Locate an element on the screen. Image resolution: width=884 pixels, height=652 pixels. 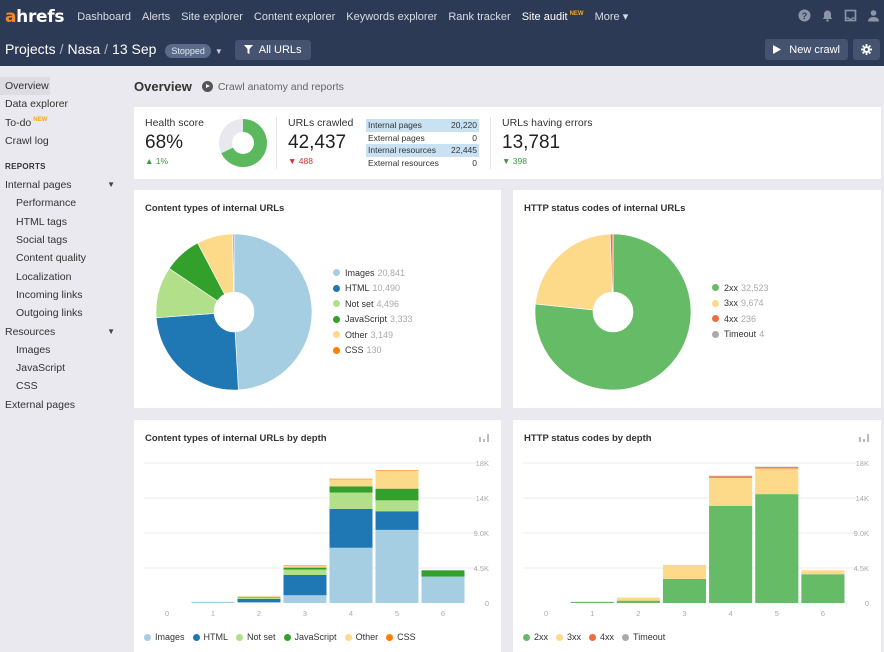
crumb-projects: Projects is located at coordinates (30, 49).